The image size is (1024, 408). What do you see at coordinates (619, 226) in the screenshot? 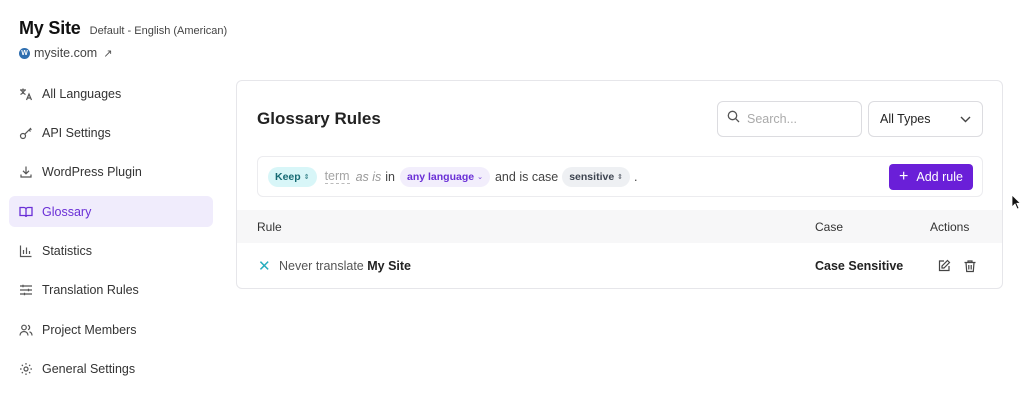
I see `table-header: Rule Case Actions` at bounding box center [619, 226].